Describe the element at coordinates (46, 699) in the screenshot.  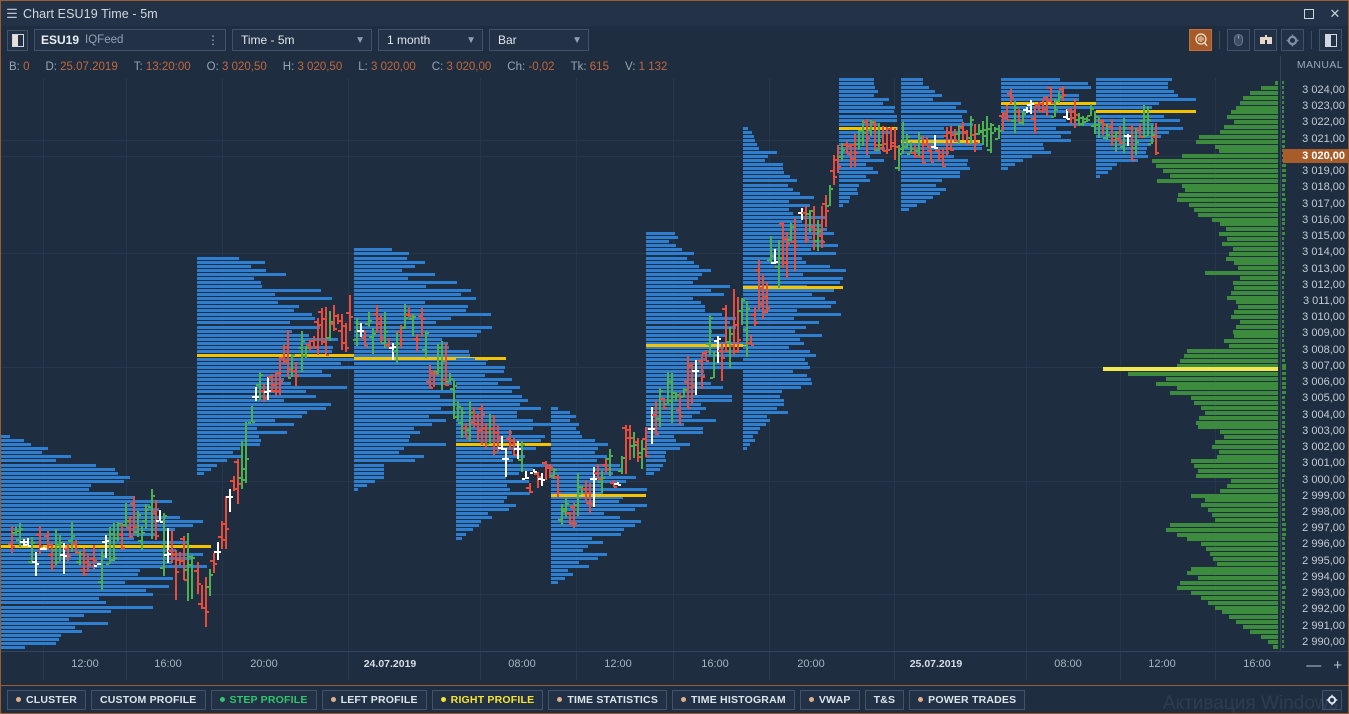
I see `indicator-button-cluster: CLUSTER` at that location.